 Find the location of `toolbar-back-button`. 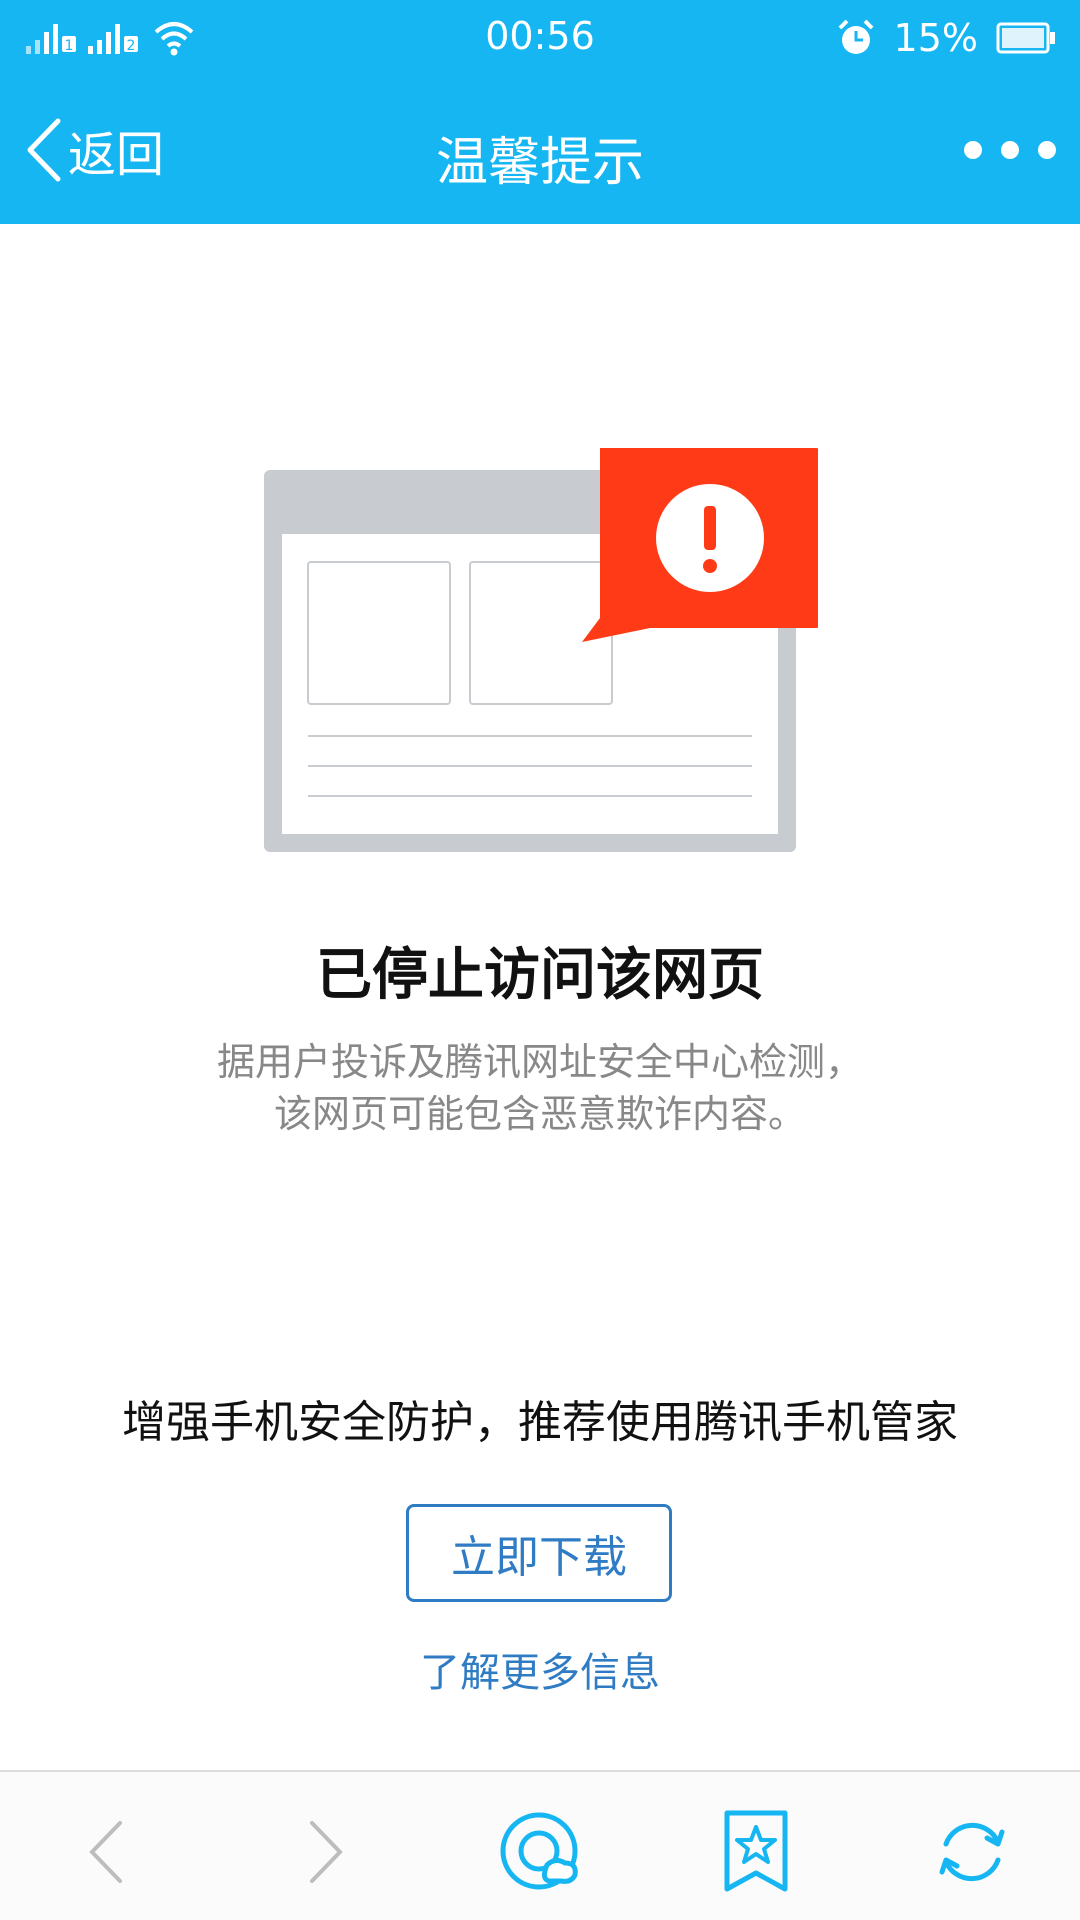

toolbar-back-button is located at coordinates (108, 1852).